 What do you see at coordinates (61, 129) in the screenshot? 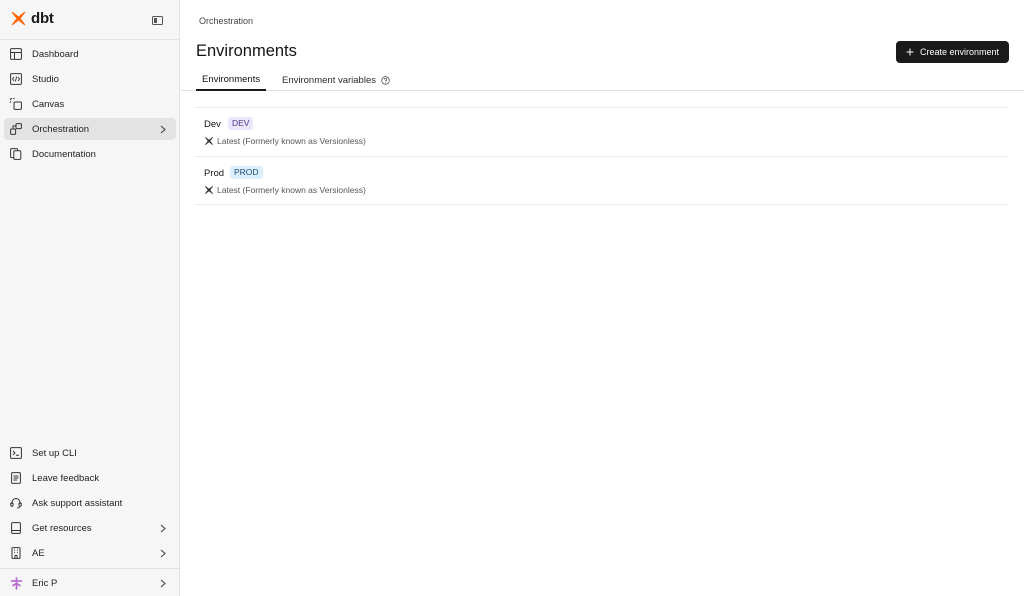
I see `sidebar-item-label: Orchestration` at bounding box center [61, 129].